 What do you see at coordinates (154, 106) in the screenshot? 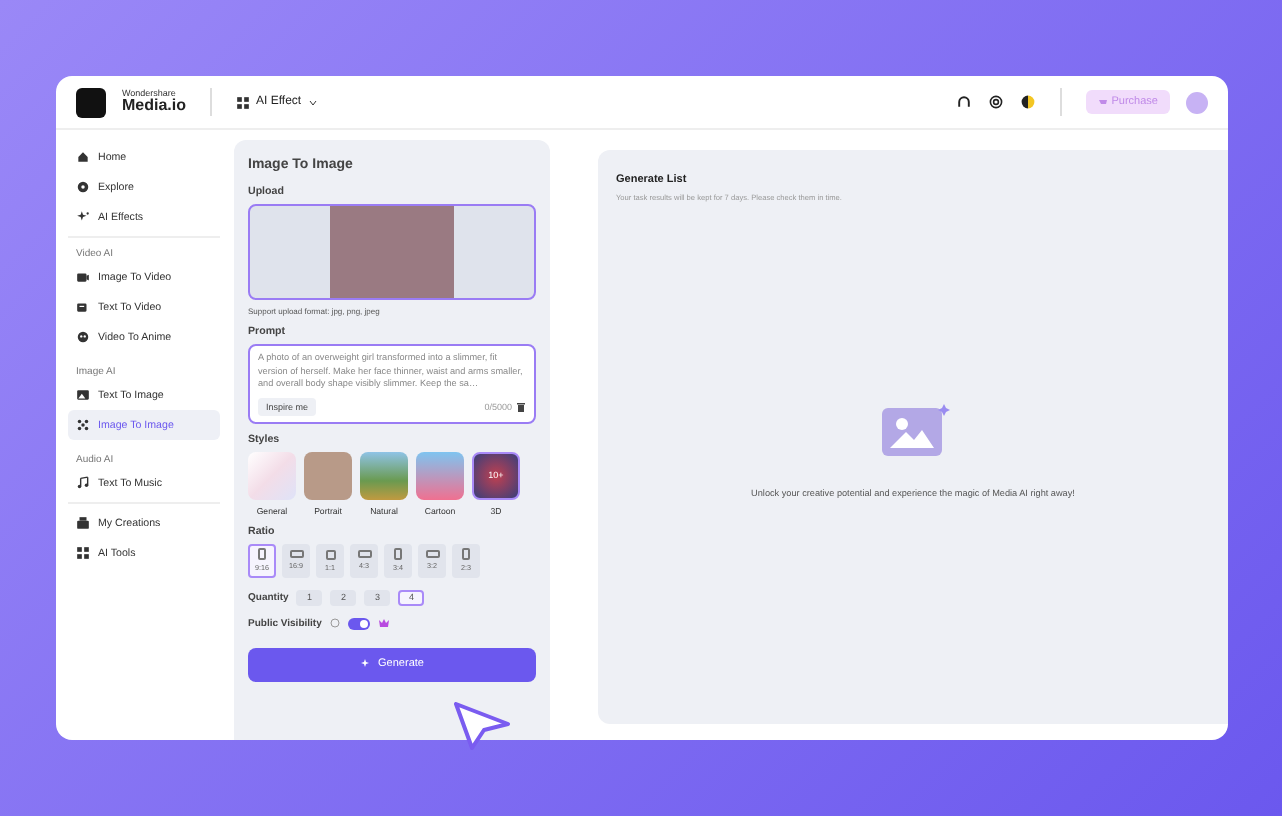
I see `brand-name: Media.io` at bounding box center [154, 106].